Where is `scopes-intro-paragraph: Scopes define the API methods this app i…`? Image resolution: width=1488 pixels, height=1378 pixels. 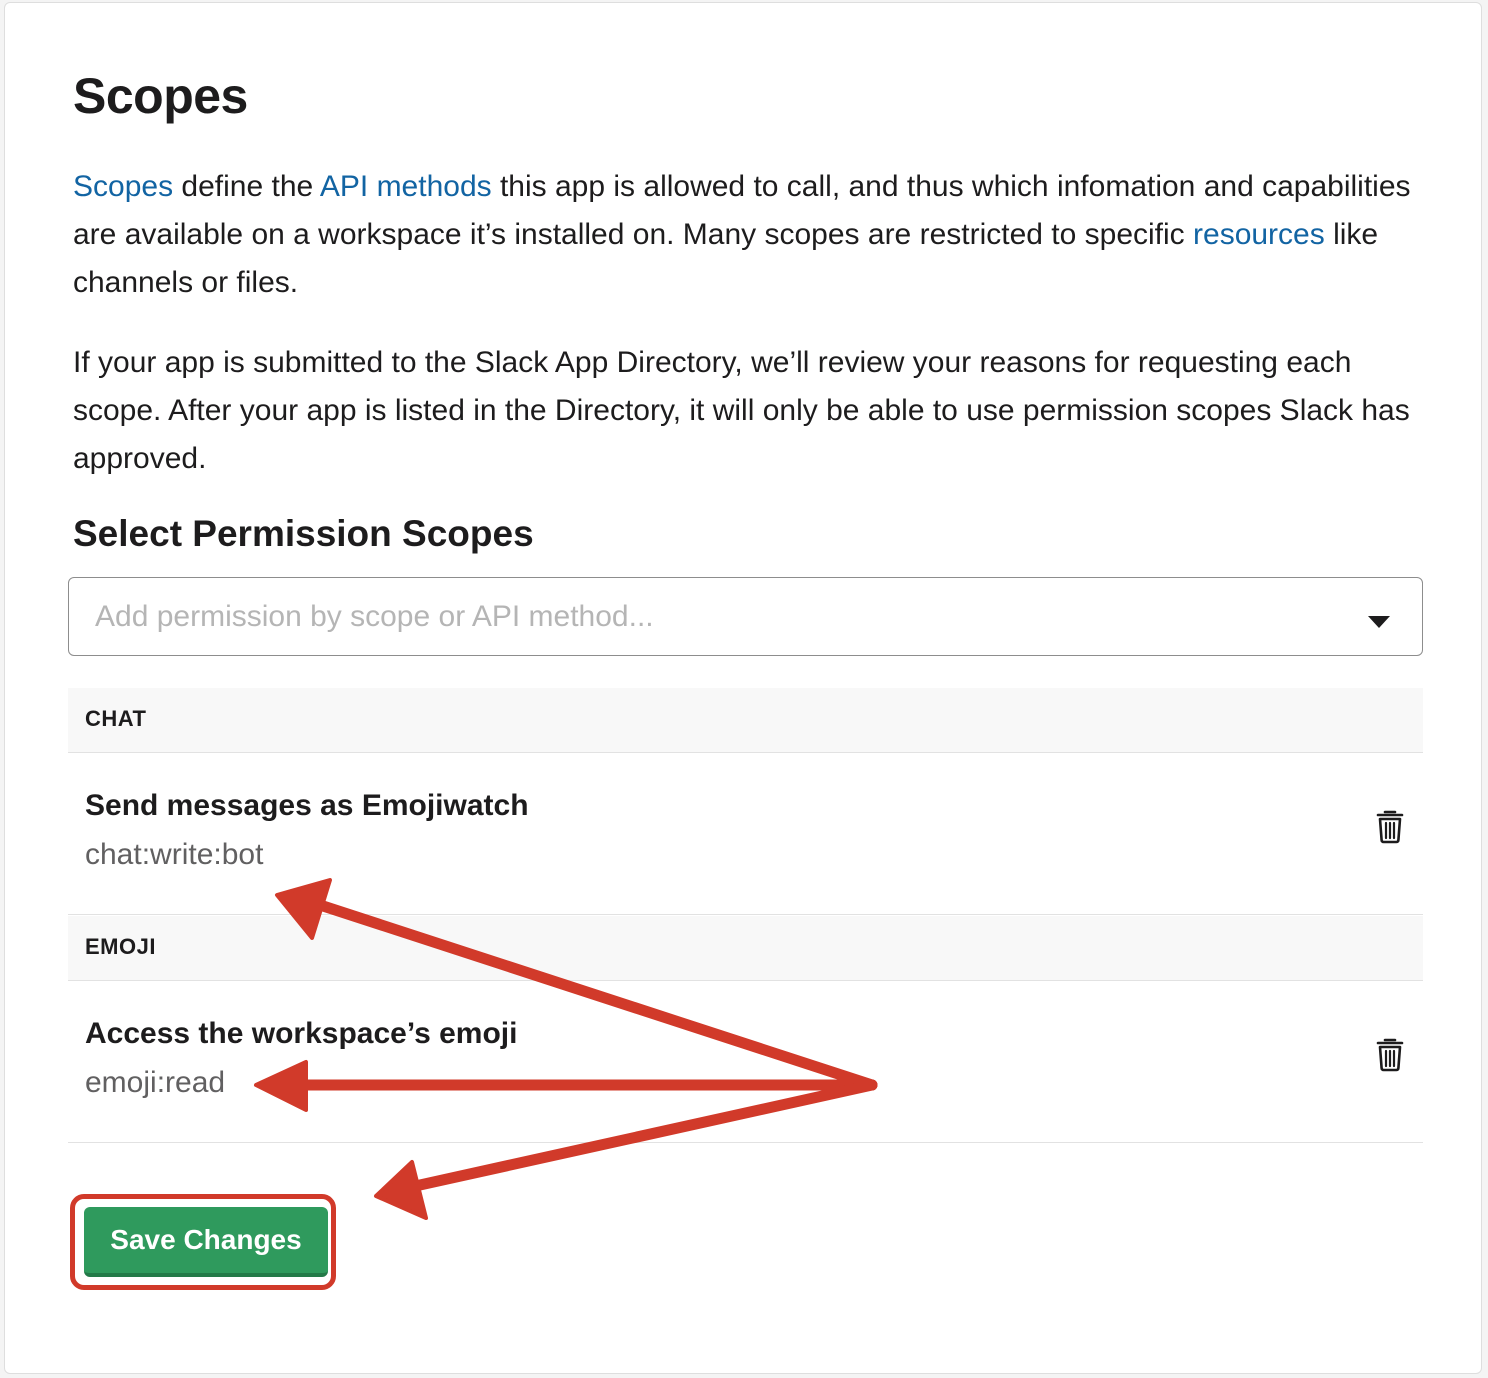
scopes-intro-paragraph: Scopes define the API methods this app i… is located at coordinates (753, 235).